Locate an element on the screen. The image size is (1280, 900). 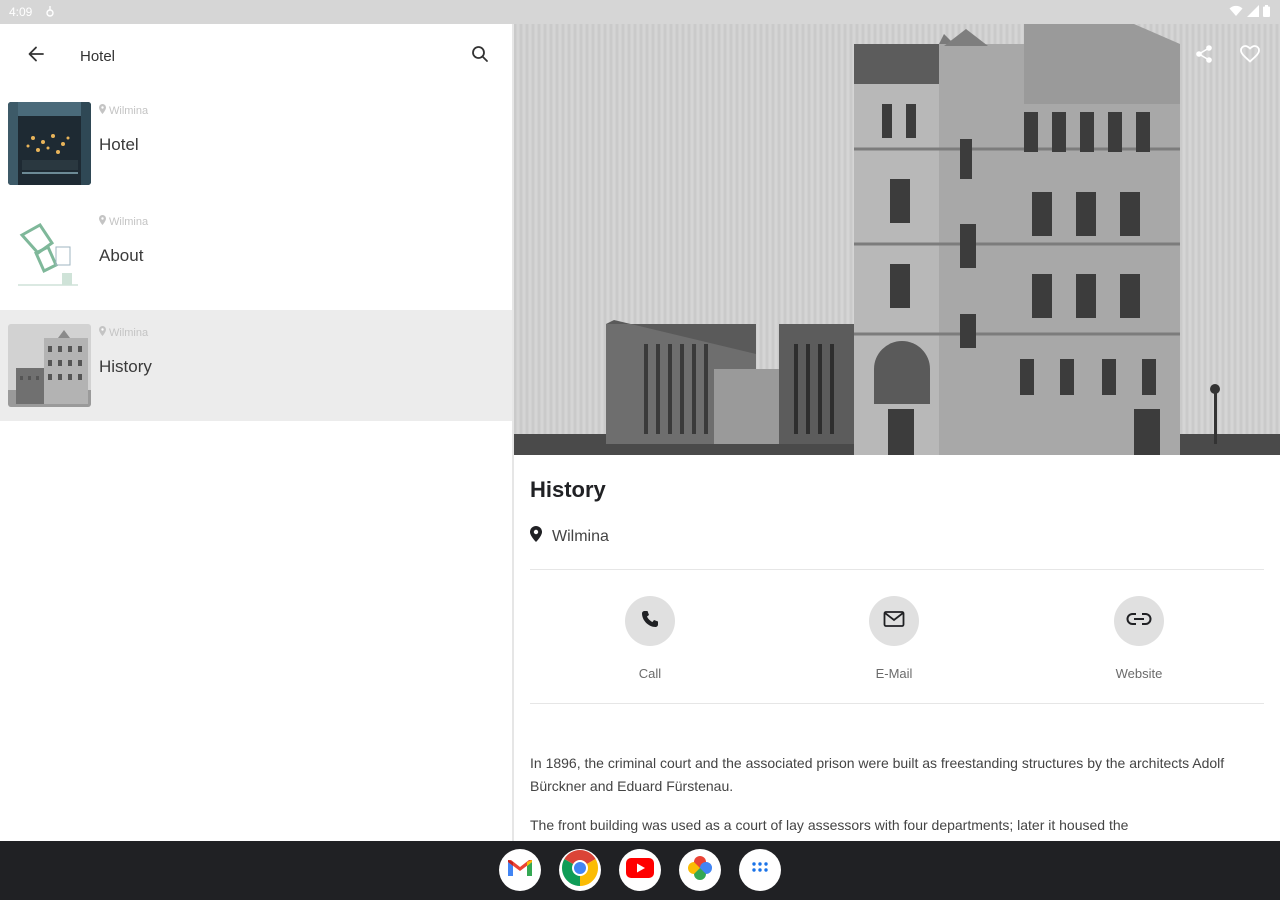
list-item-history: Wilmina History is located at coordinates (256, 365).